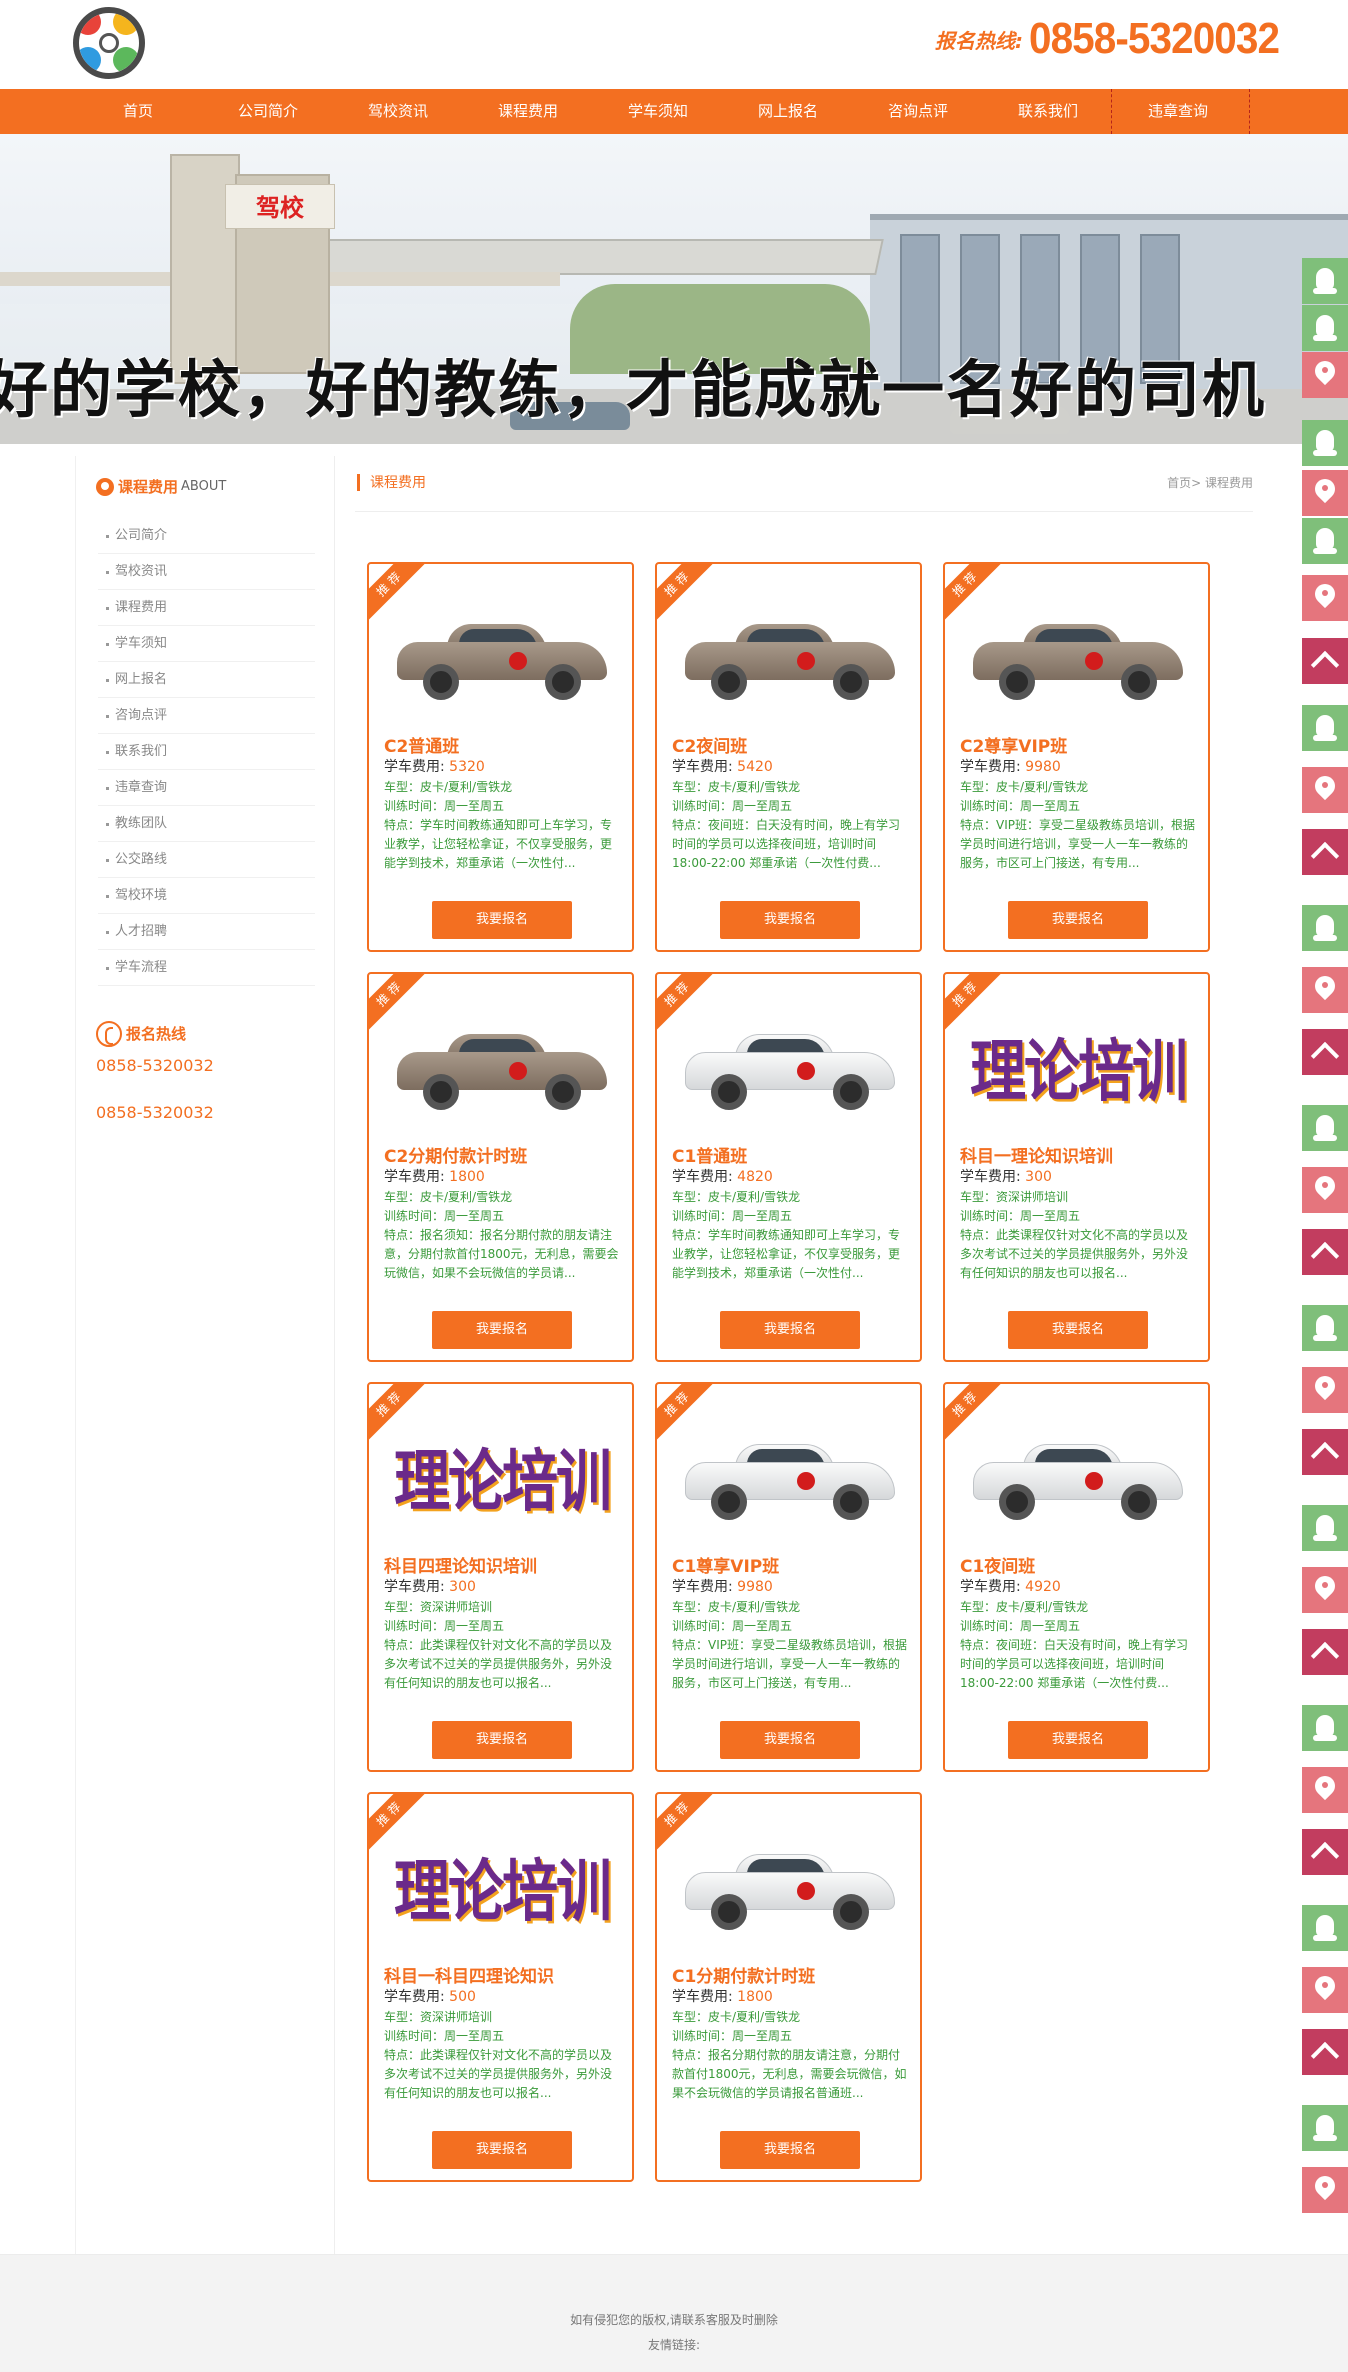 The image size is (1348, 2372). I want to click on nav-item-notice: 学车须知, so click(658, 111).